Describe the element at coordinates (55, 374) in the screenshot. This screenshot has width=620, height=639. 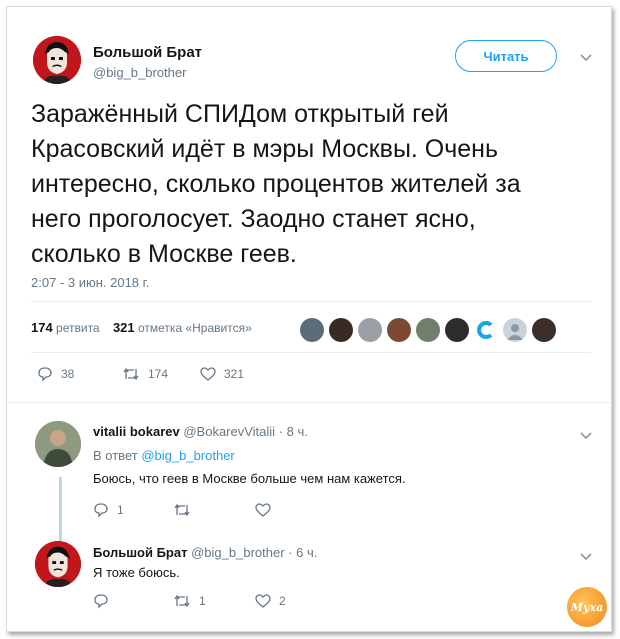
I see `reply-action: 38` at that location.